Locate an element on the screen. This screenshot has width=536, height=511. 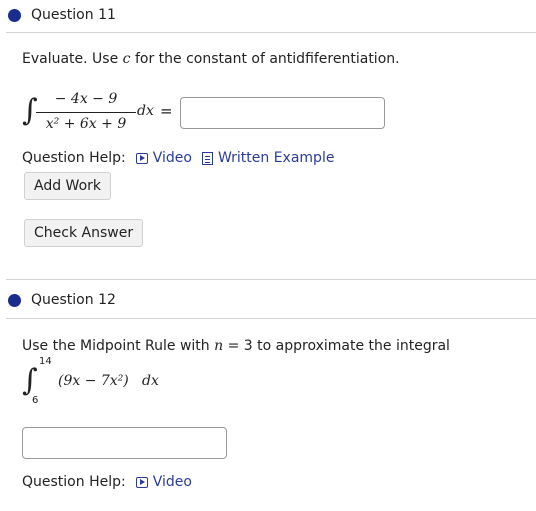
question-help: Question Help: Video Written Example is located at coordinates (183, 158).